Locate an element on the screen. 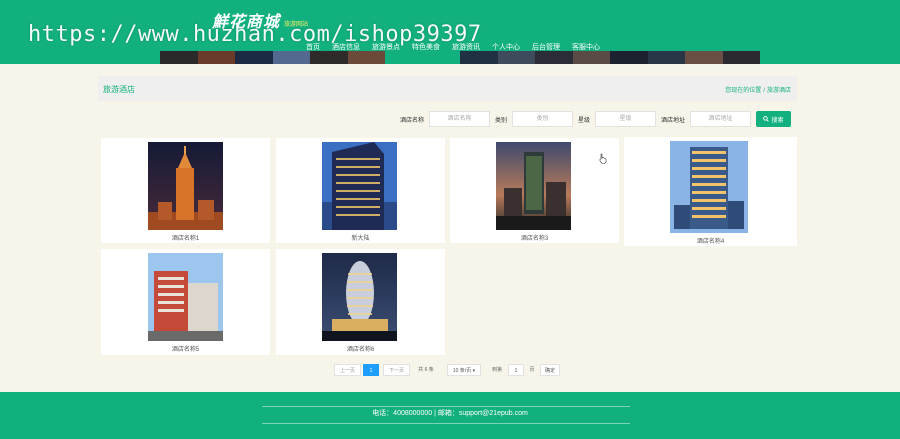 Image resolution: width=900 pixels, height=439 pixels. goto-confirm-button: 确定 is located at coordinates (550, 370).